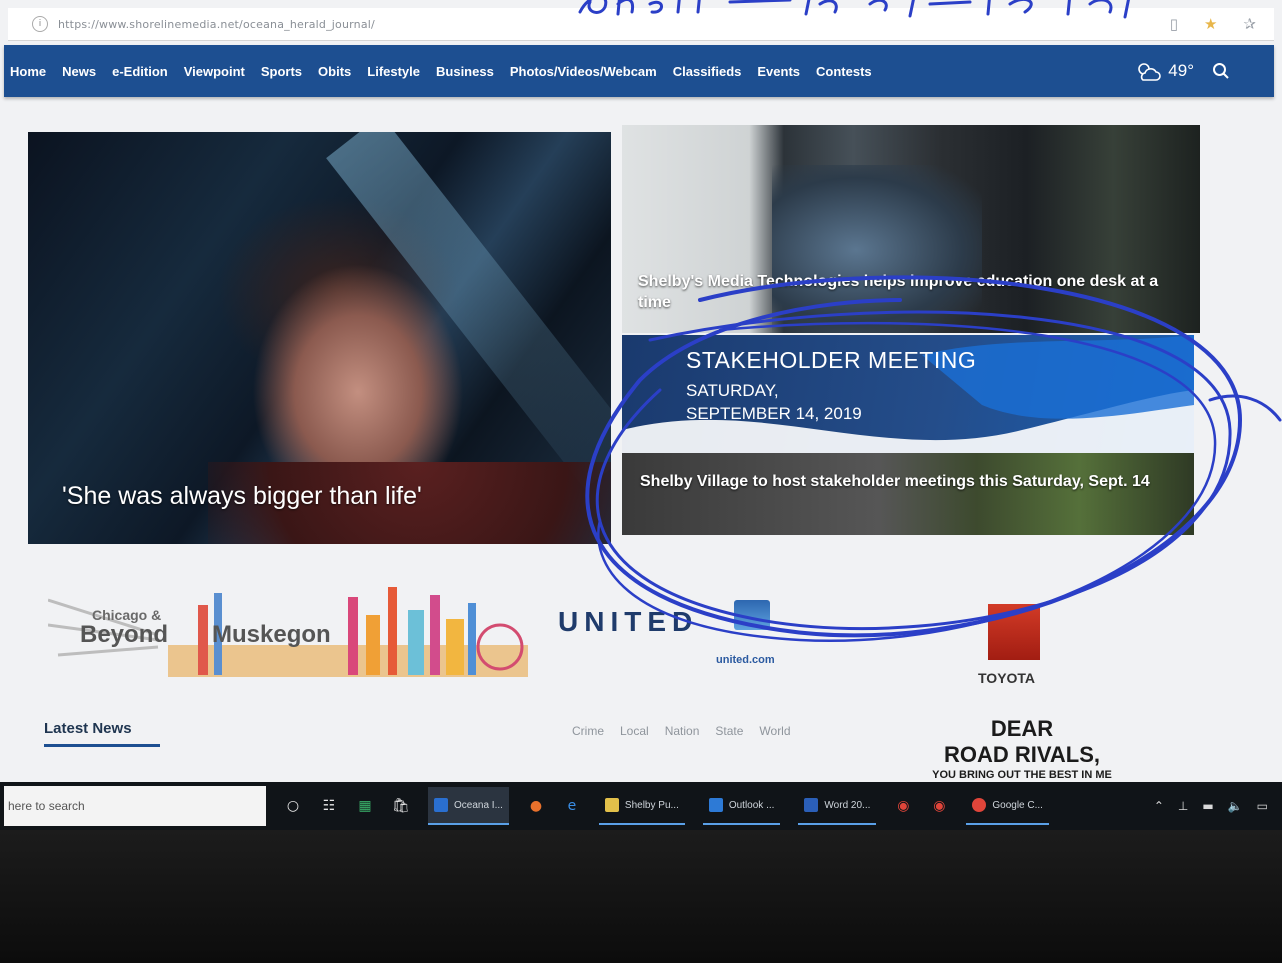 The width and height of the screenshot is (1282, 963). What do you see at coordinates (1183, 806) in the screenshot?
I see `network-icon: ⊥` at bounding box center [1183, 806].